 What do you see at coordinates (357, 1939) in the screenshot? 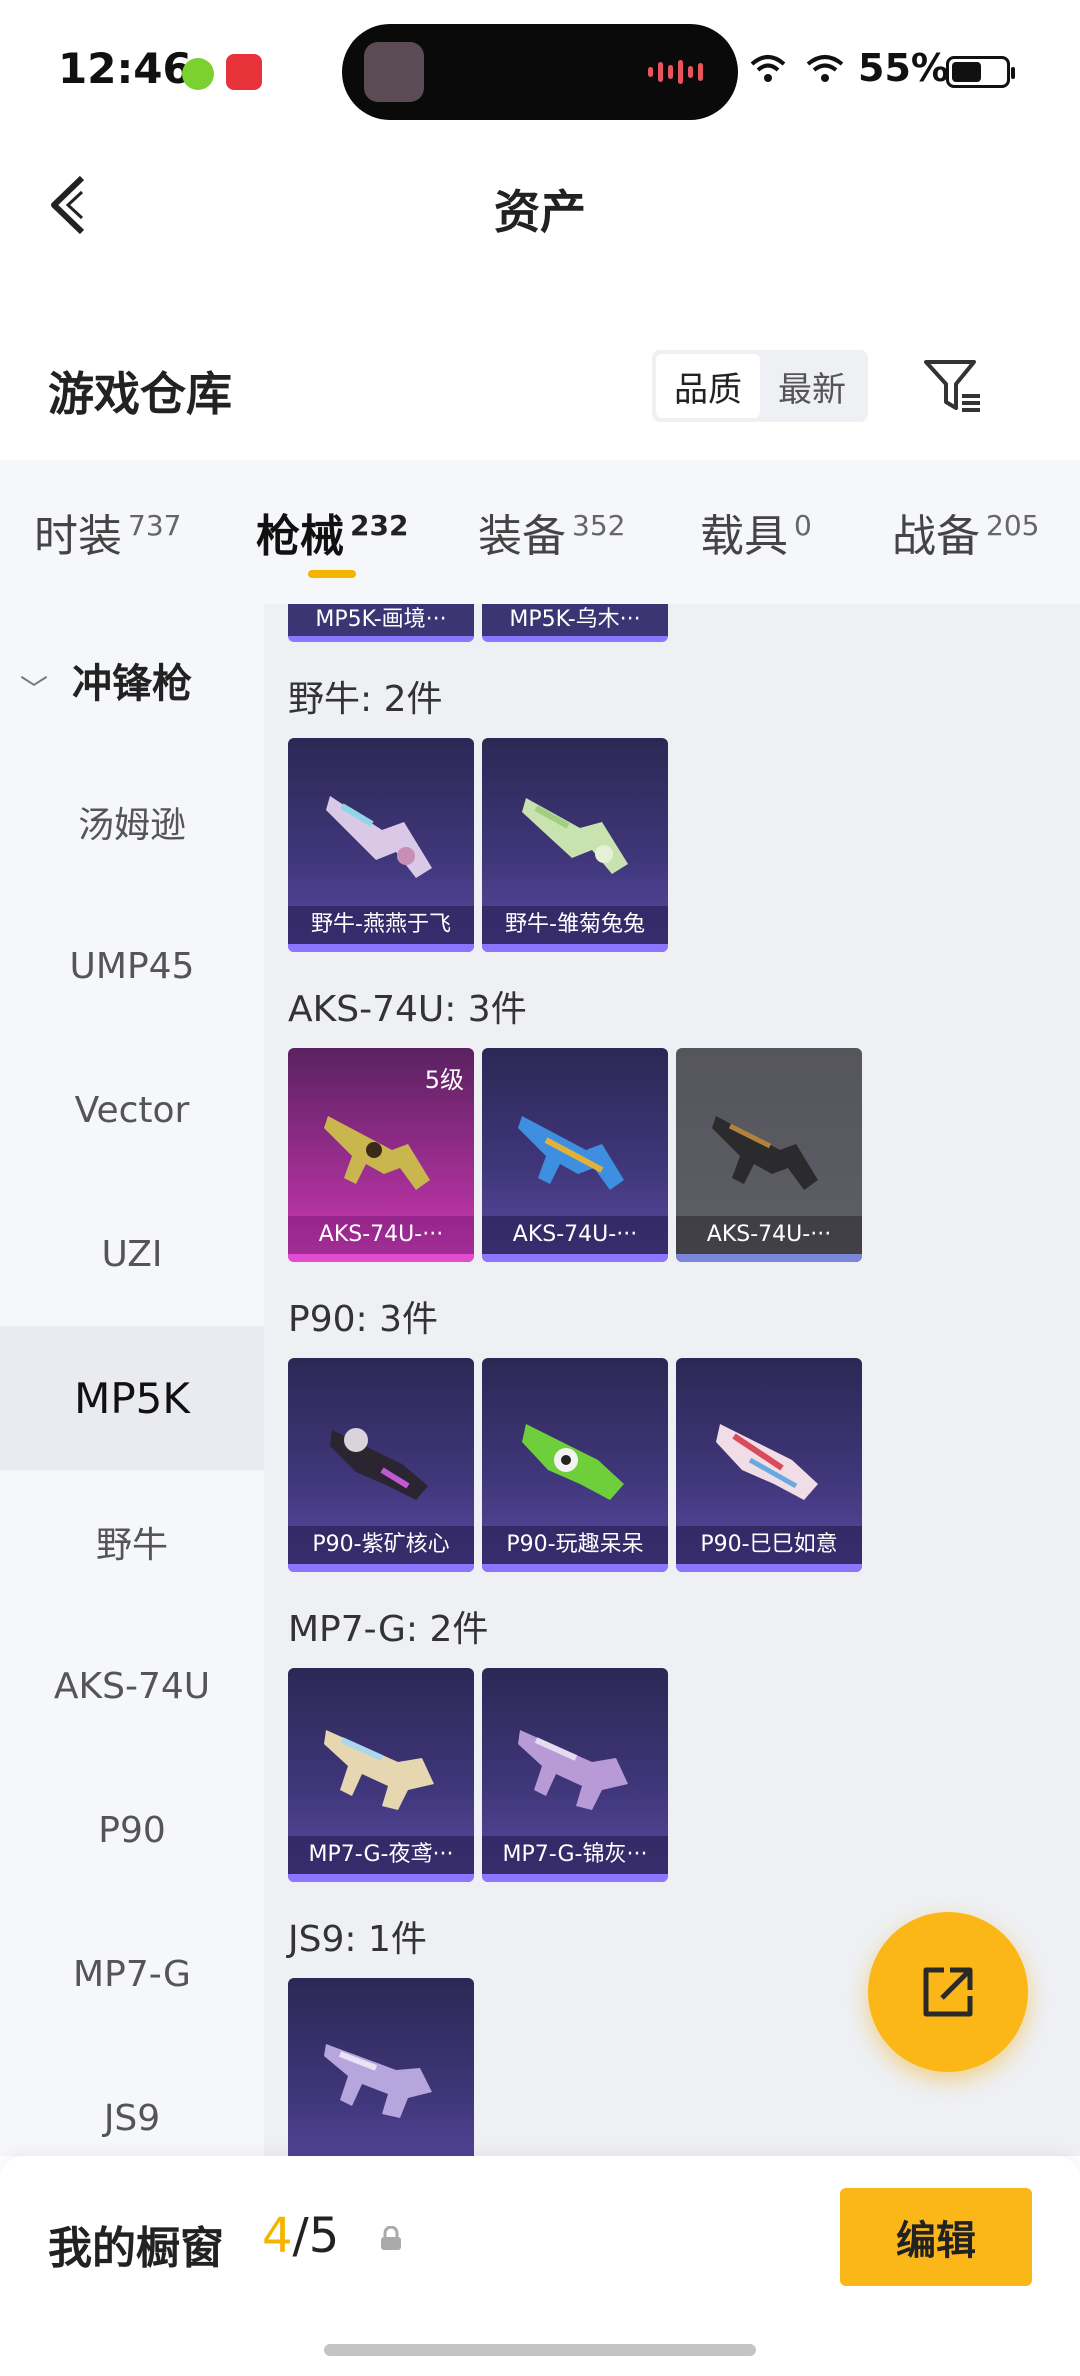
I see `group-label-js9: JS9: 1件` at bounding box center [357, 1939].